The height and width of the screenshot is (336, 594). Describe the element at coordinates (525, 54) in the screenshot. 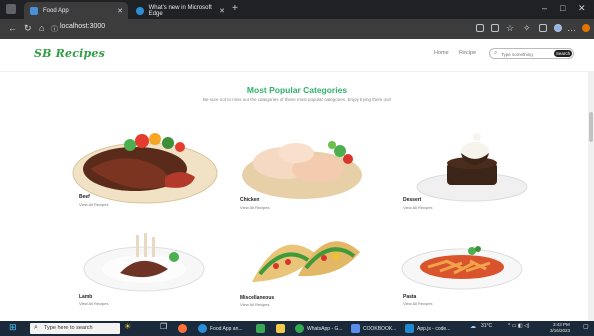

I see `search-input` at that location.